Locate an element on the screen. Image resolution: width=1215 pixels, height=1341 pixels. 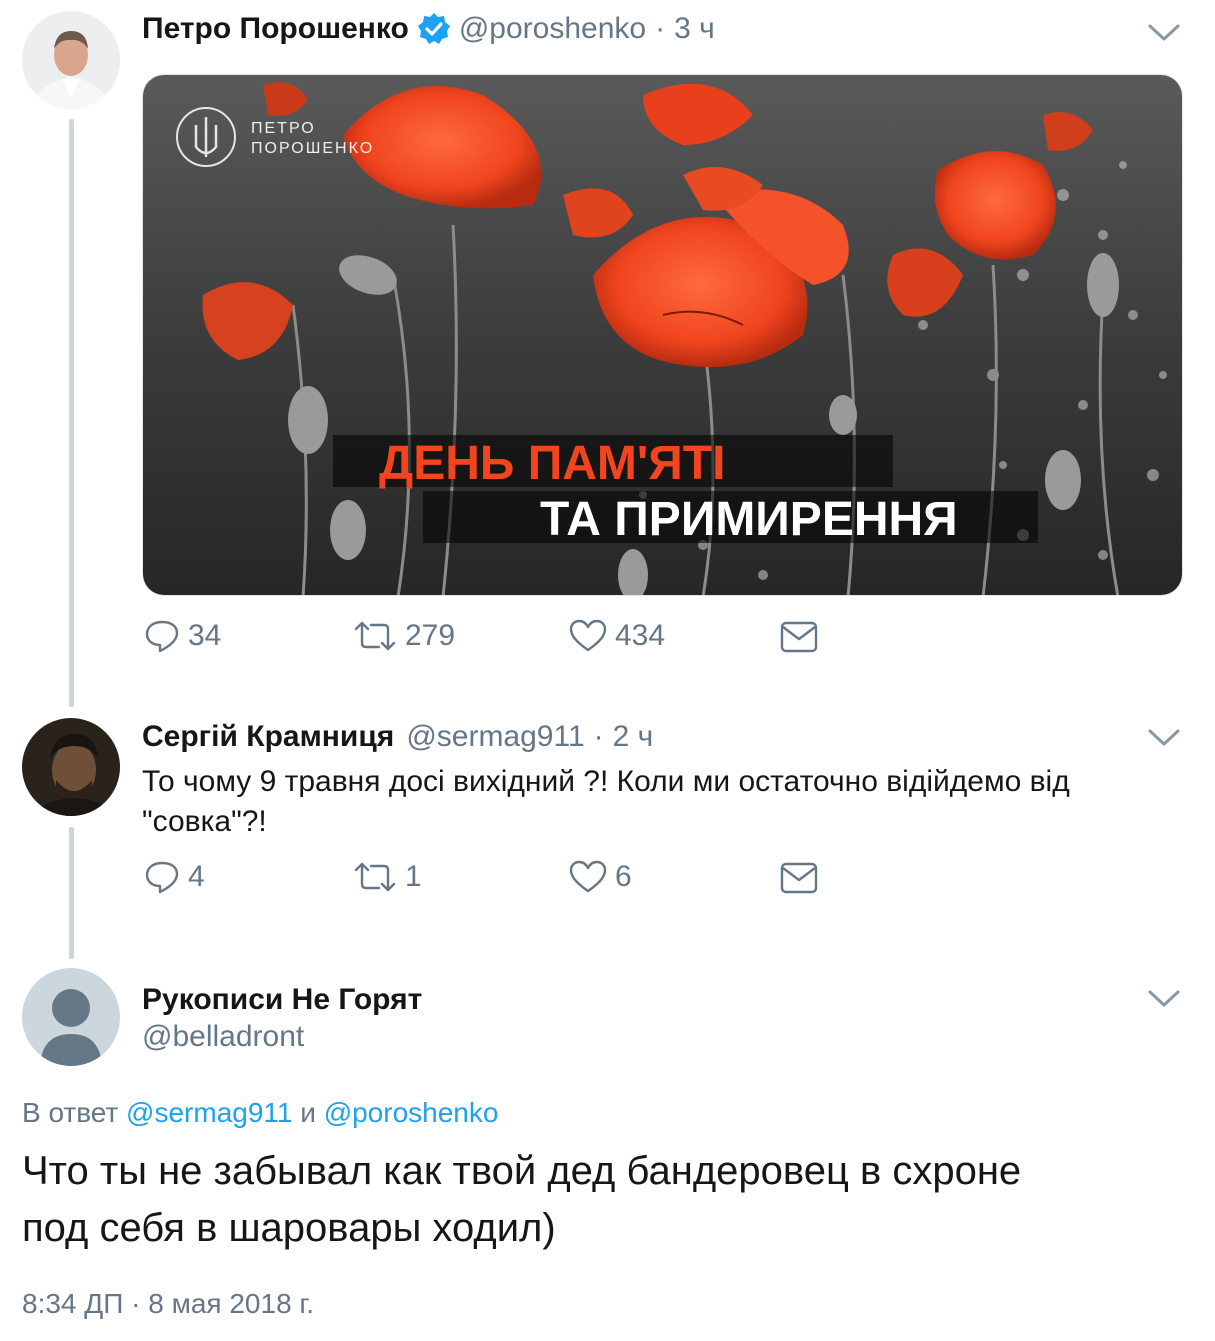
reply-conjunction: и is located at coordinates (308, 1112).